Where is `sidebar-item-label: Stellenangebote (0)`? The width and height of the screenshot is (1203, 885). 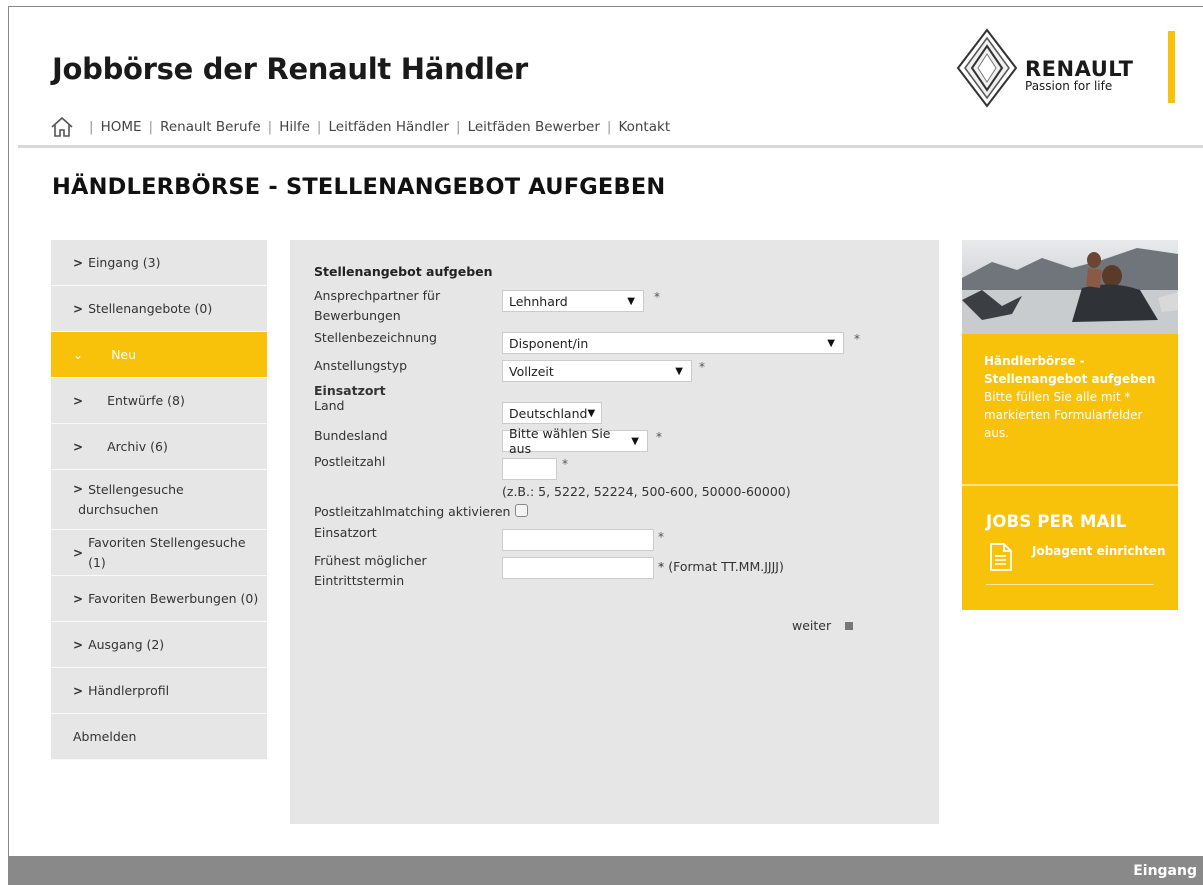
sidebar-item-label: Stellenangebote (0) is located at coordinates (150, 308).